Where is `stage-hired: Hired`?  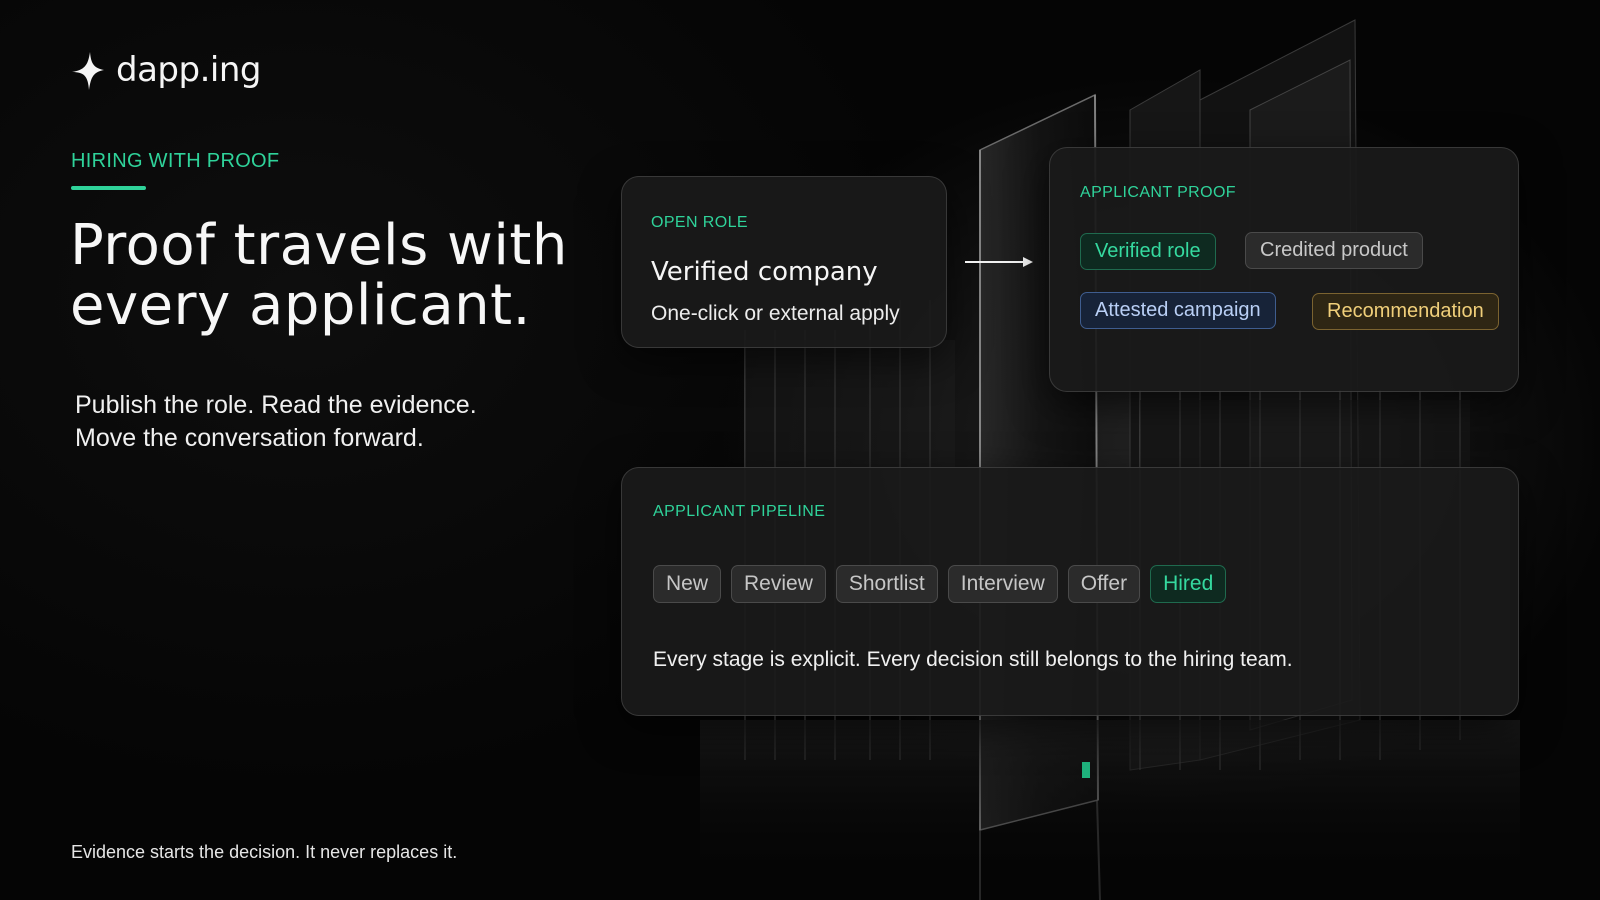
stage-hired: Hired is located at coordinates (1188, 584).